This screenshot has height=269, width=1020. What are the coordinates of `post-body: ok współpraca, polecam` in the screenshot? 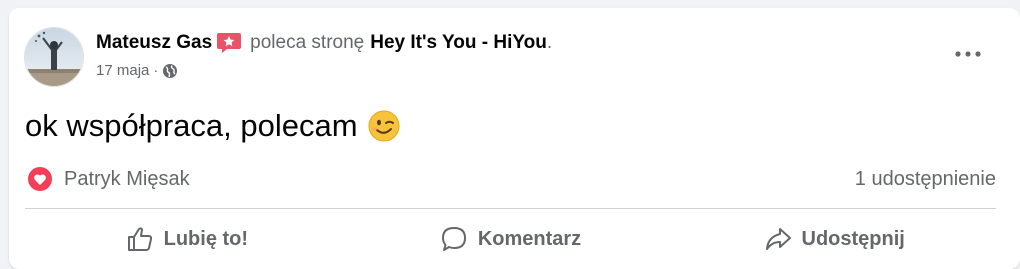 It's located at (212, 126).